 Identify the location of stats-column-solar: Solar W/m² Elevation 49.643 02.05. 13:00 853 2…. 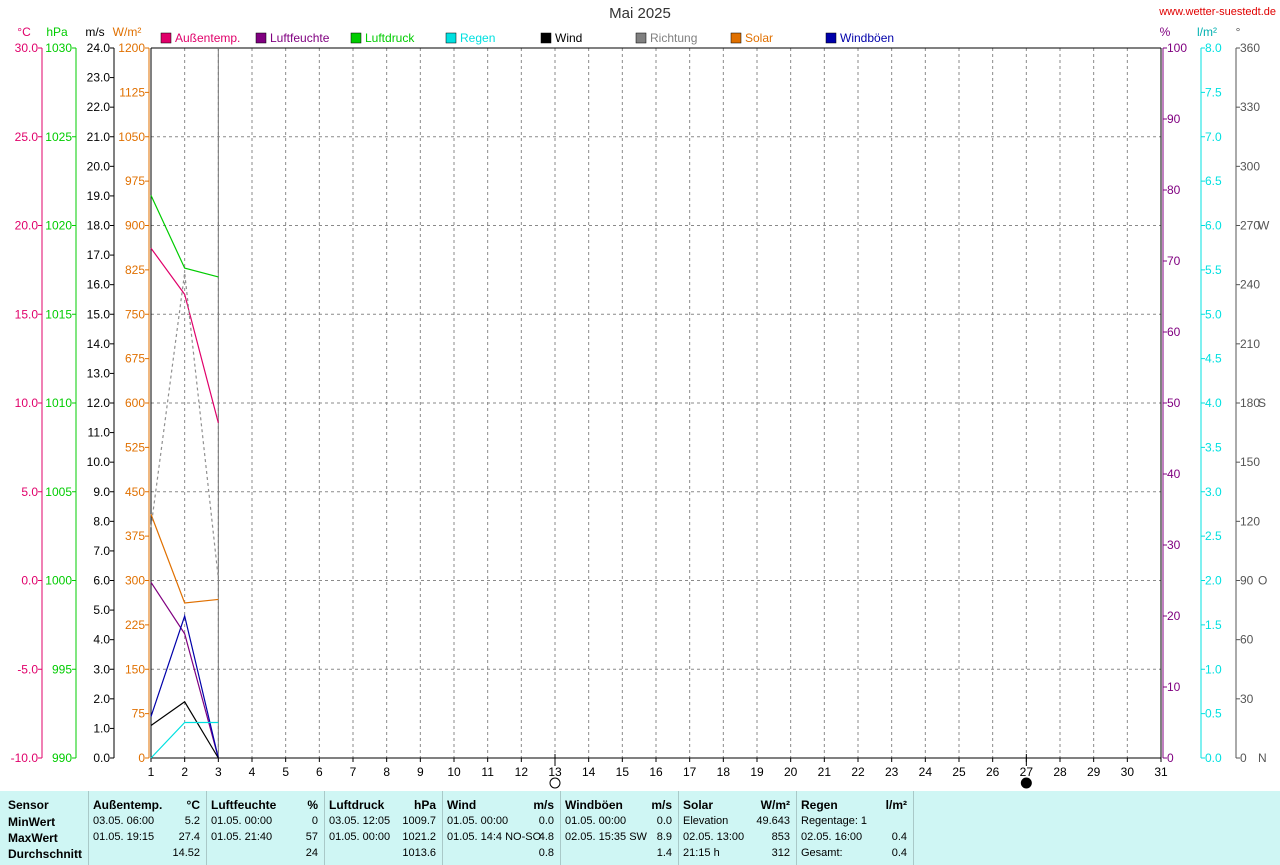
(738, 828).